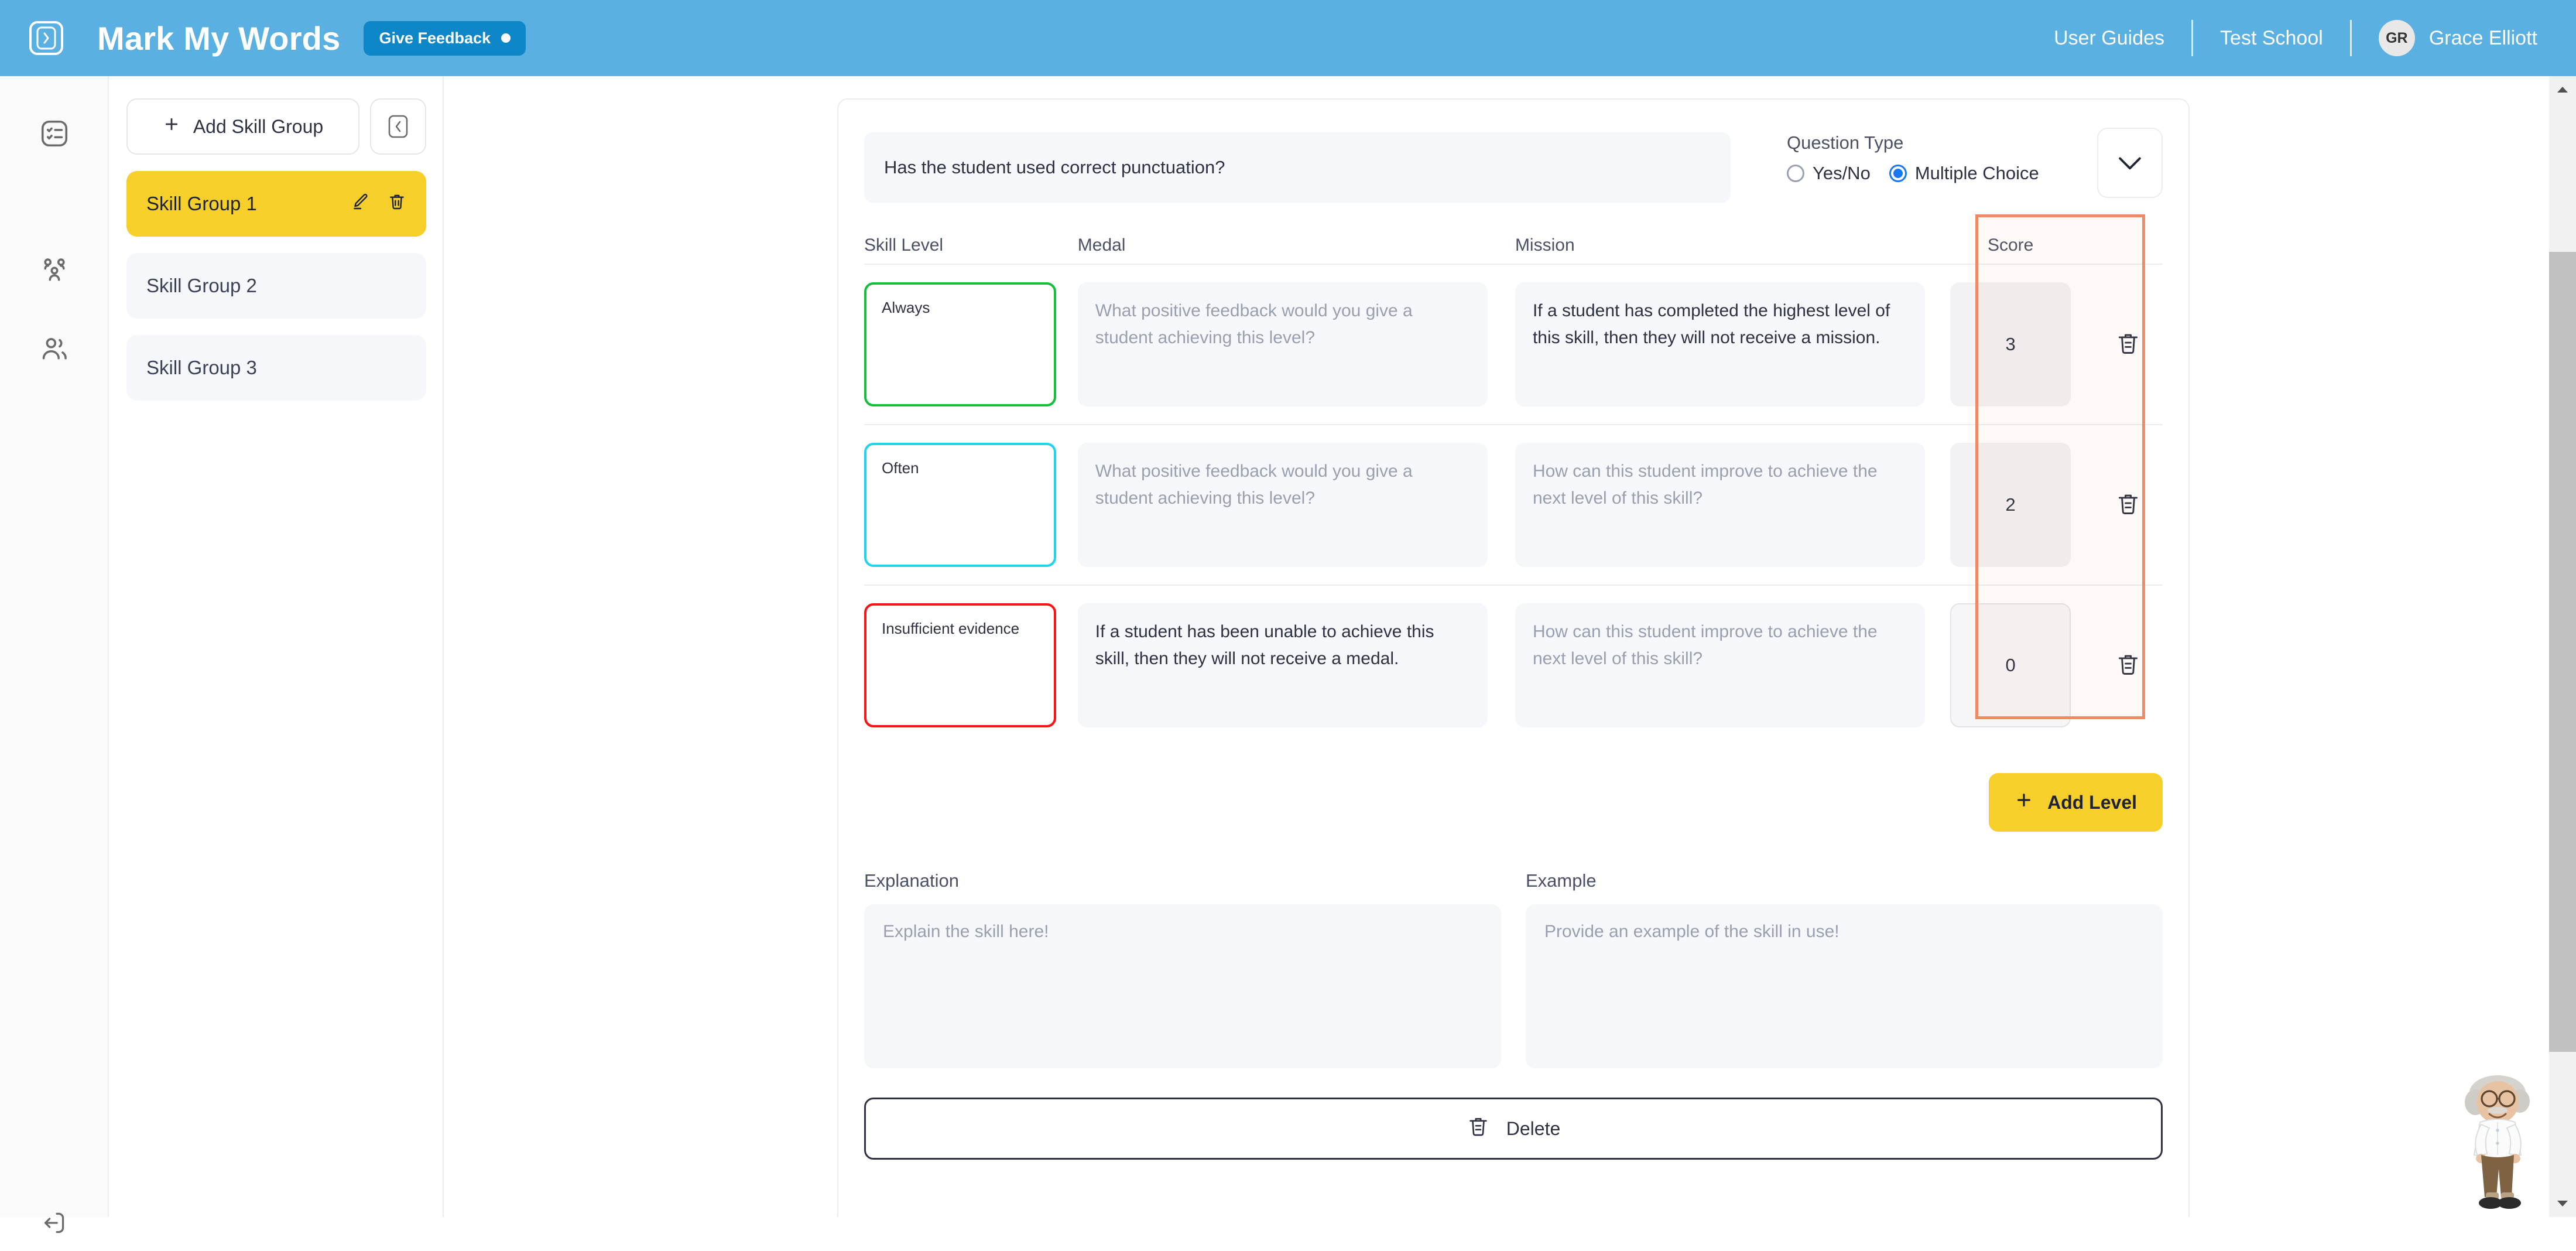  I want to click on sidebar-item-skill-group-3: Skill Group 3, so click(276, 368).